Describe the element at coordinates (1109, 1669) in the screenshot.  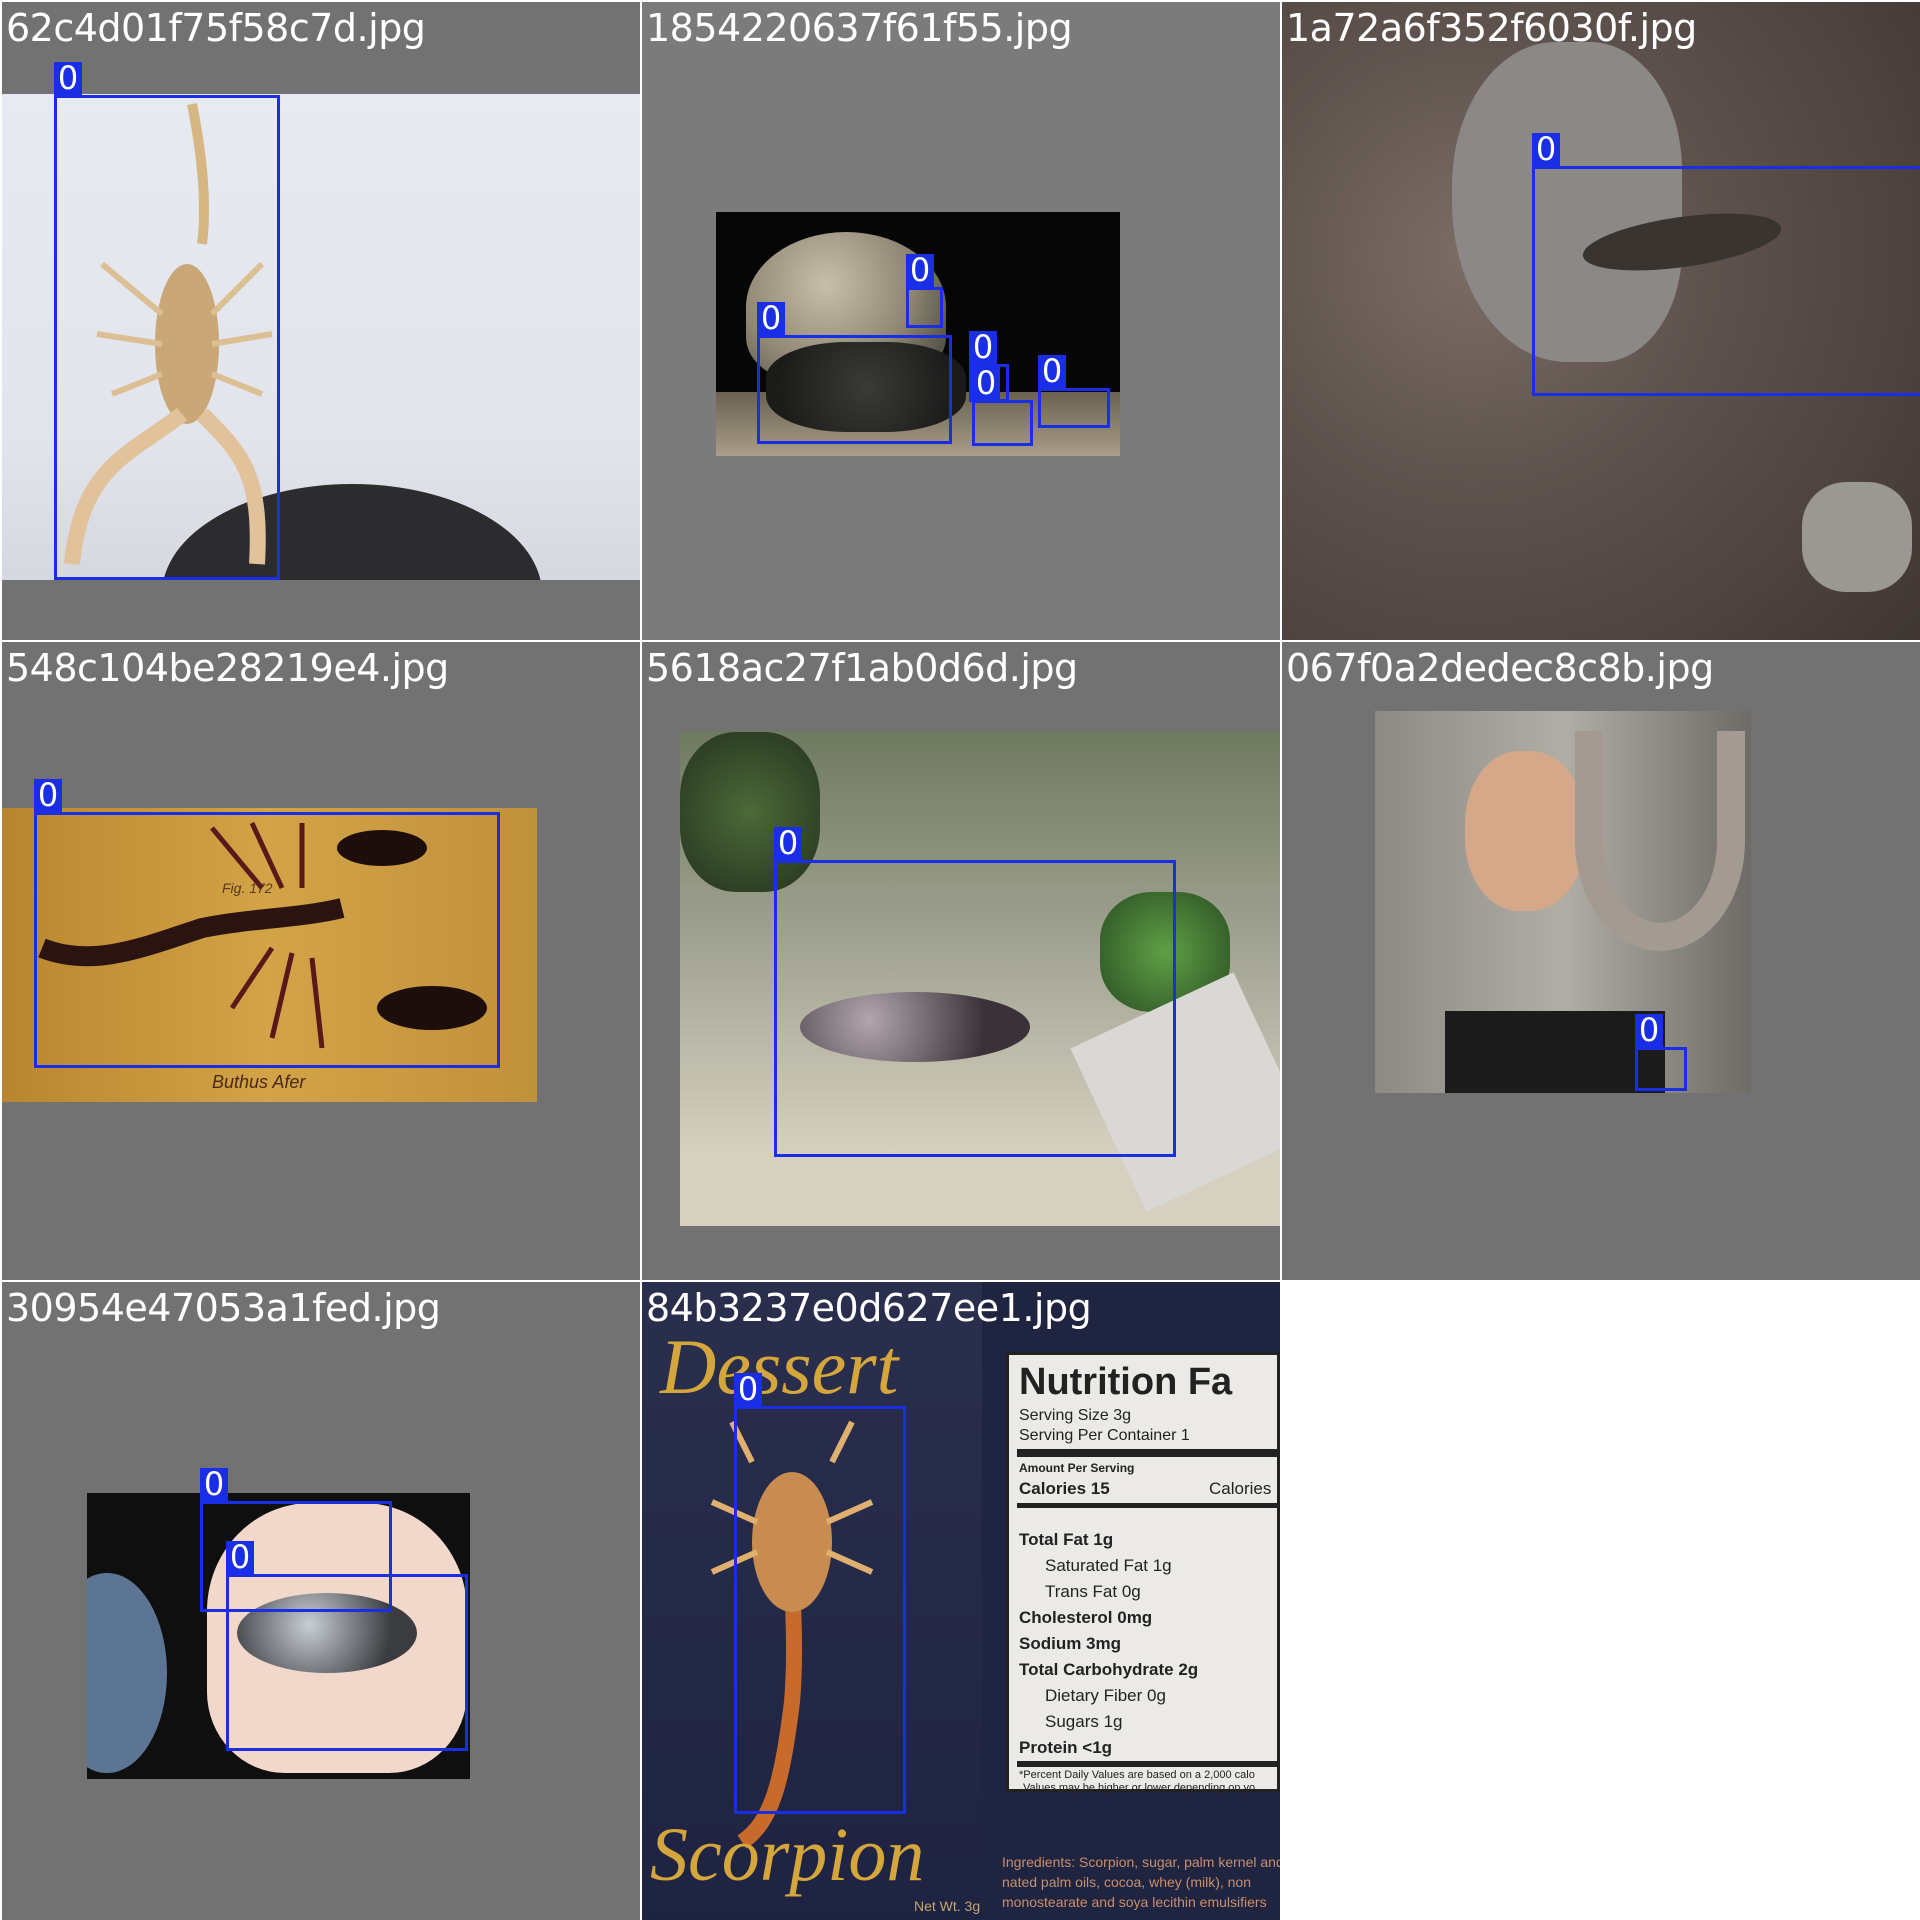
I see `nutrition-row: Total Carbohydrate 2g` at that location.